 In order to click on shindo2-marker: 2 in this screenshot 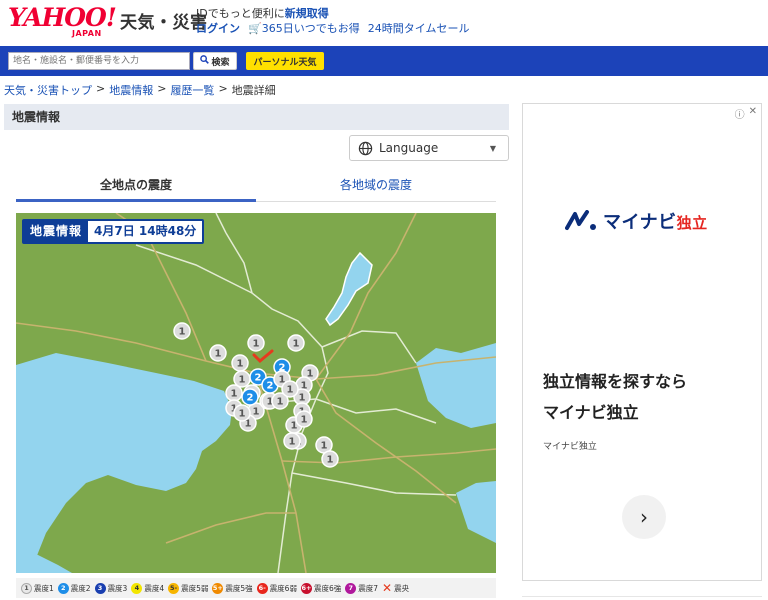, I will do `click(250, 397)`.